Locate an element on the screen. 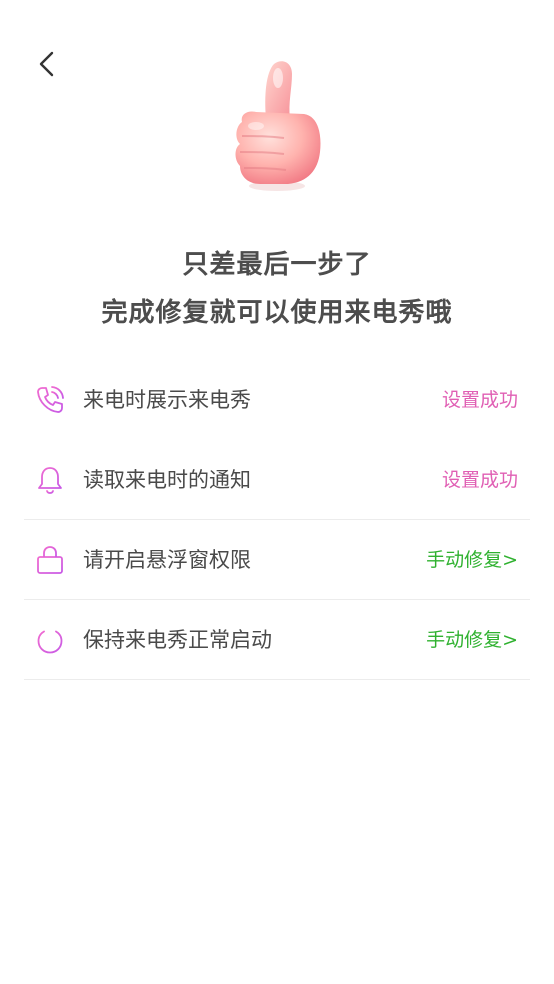 The width and height of the screenshot is (554, 984). phone-call-icon is located at coordinates (50, 400).